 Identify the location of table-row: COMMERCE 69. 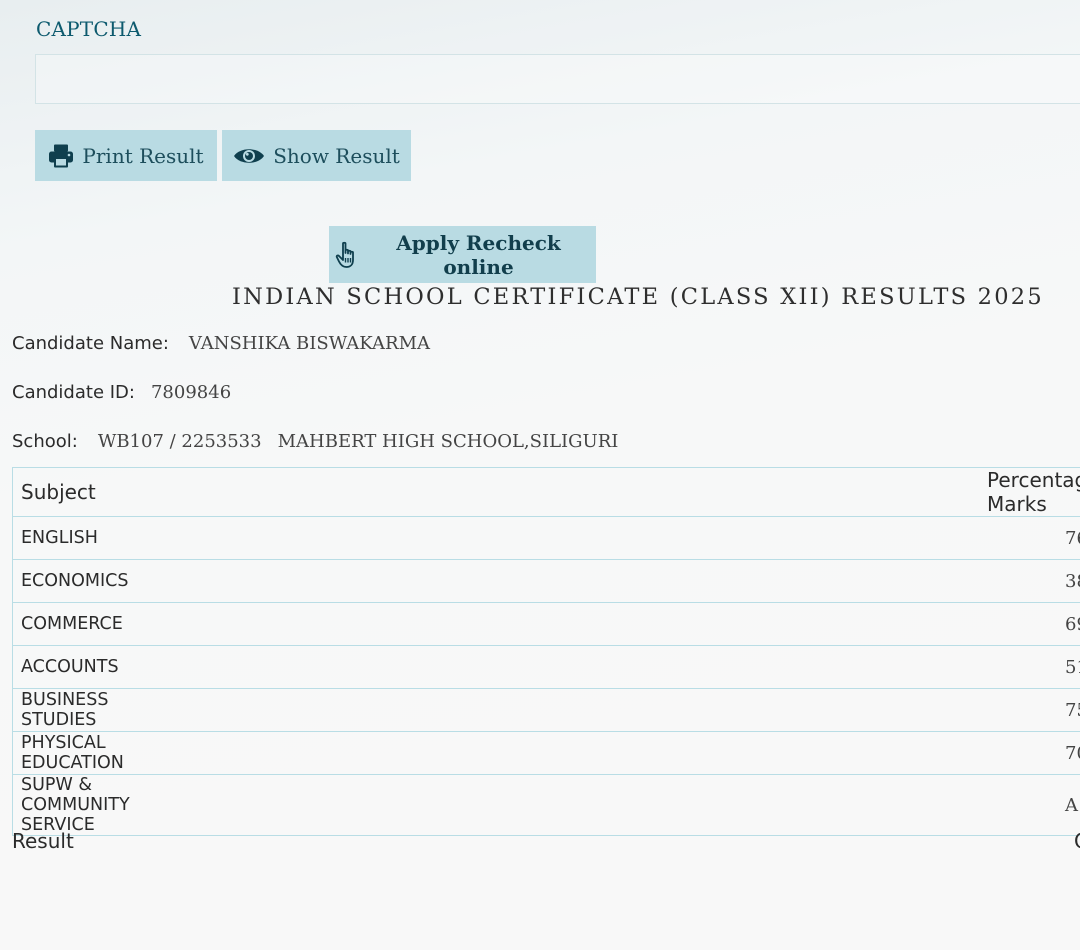
(546, 624).